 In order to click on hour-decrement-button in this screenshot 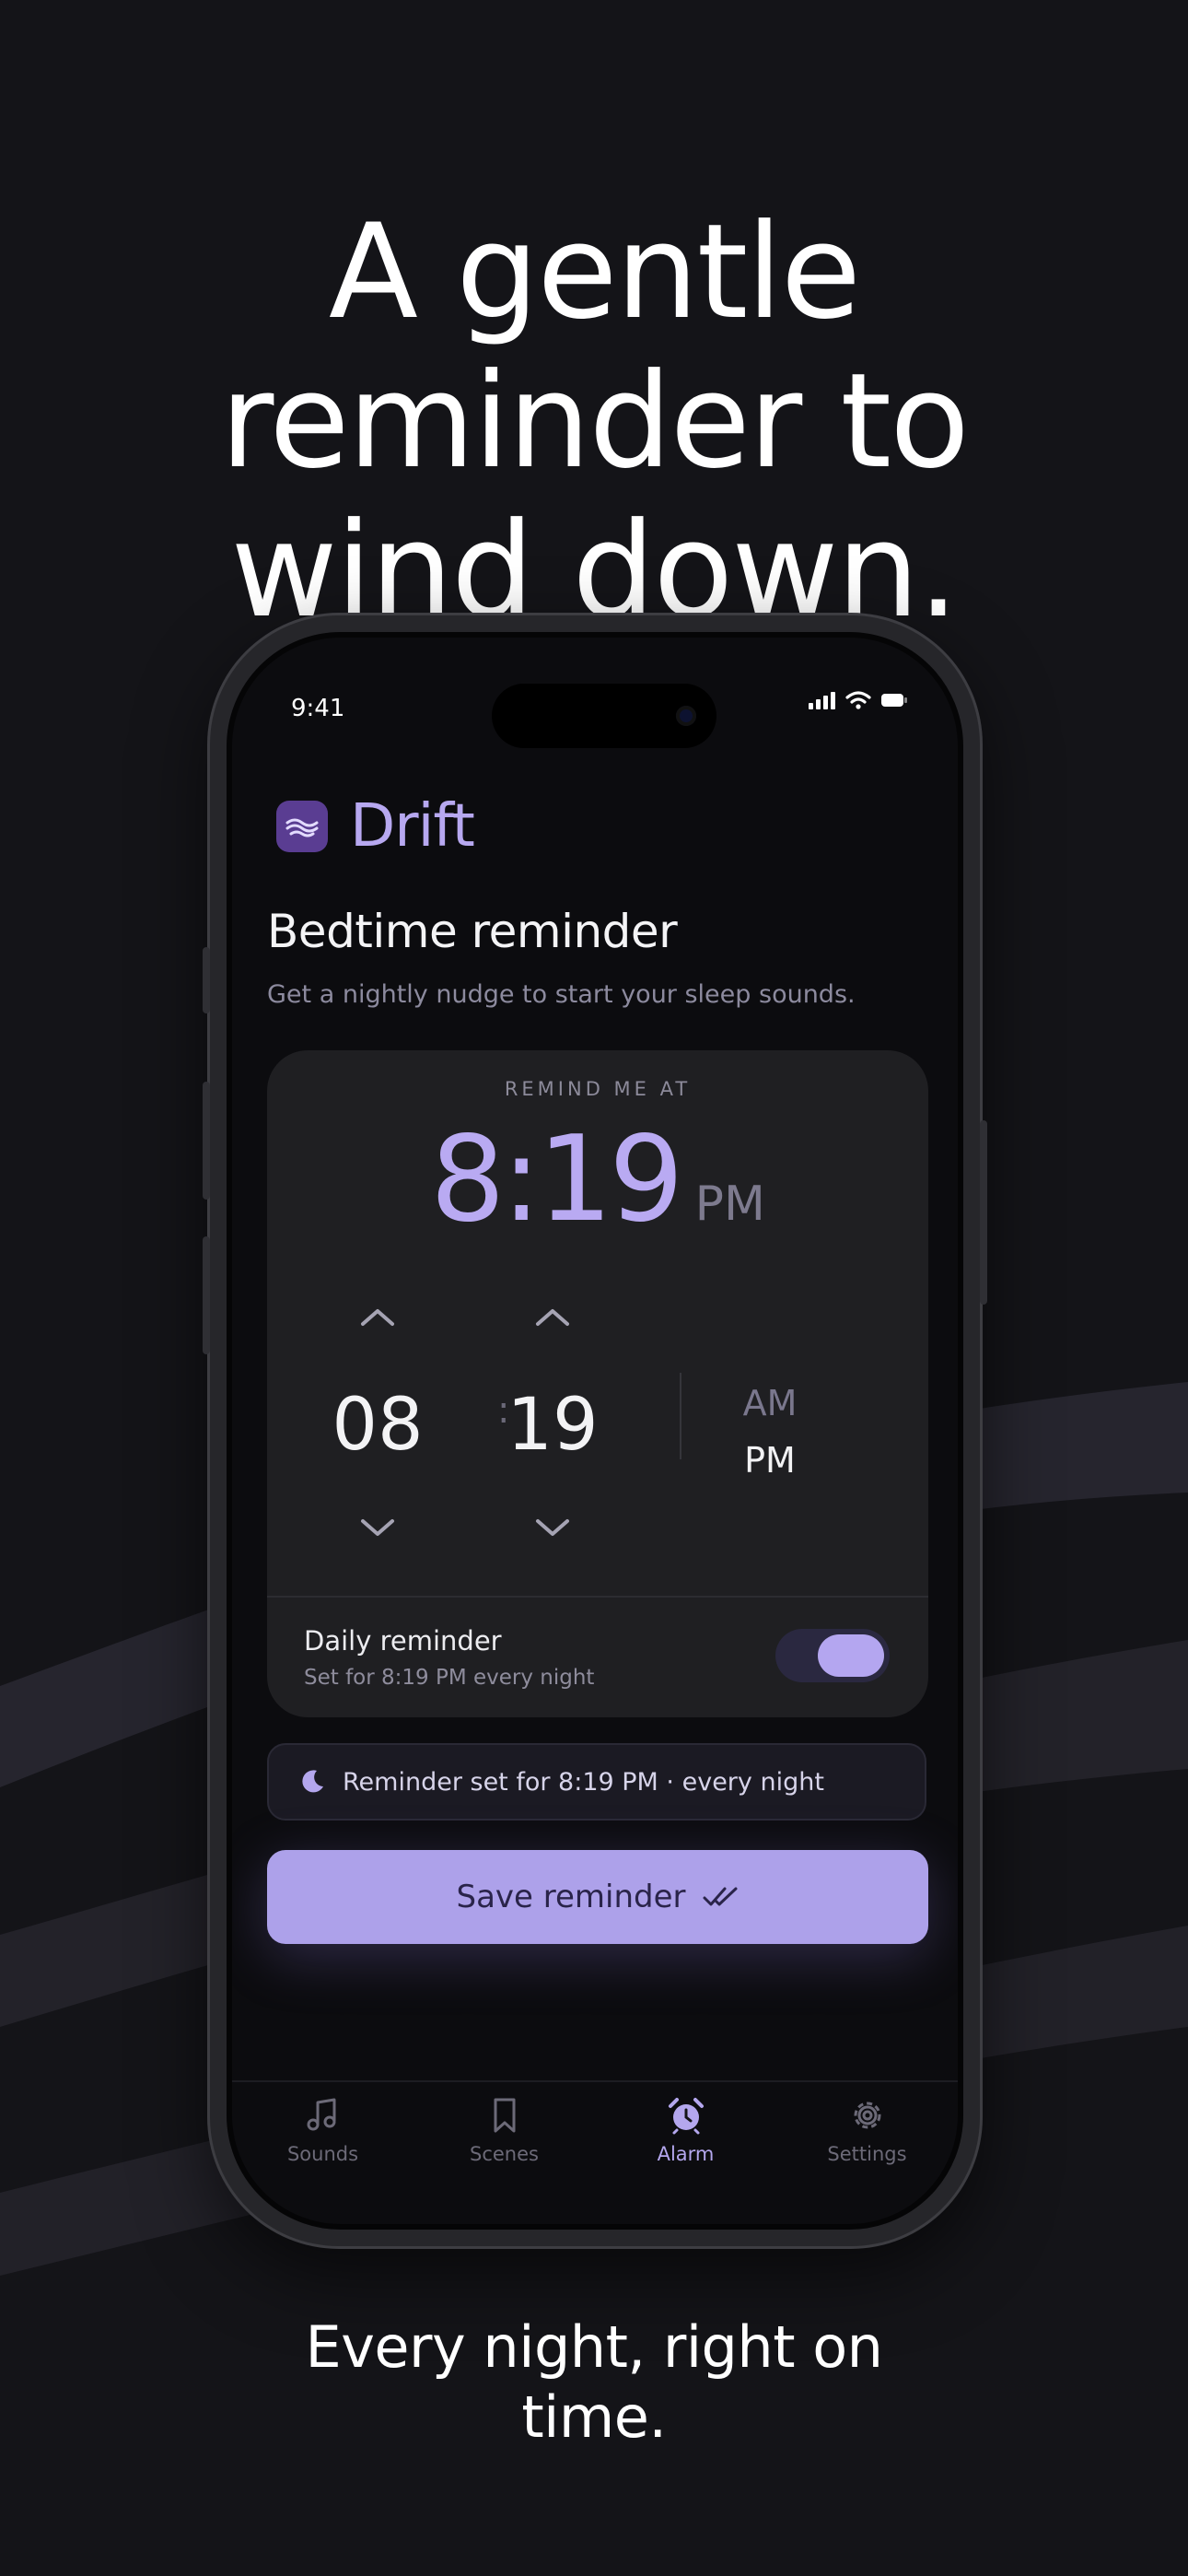, I will do `click(377, 1527)`.